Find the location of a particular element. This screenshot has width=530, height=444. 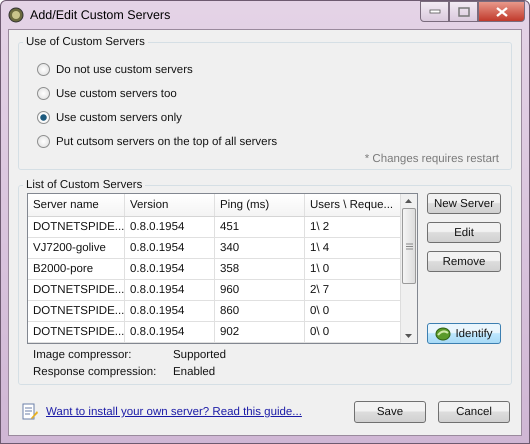

group-title: Use of Custom Servers is located at coordinates (85, 42).